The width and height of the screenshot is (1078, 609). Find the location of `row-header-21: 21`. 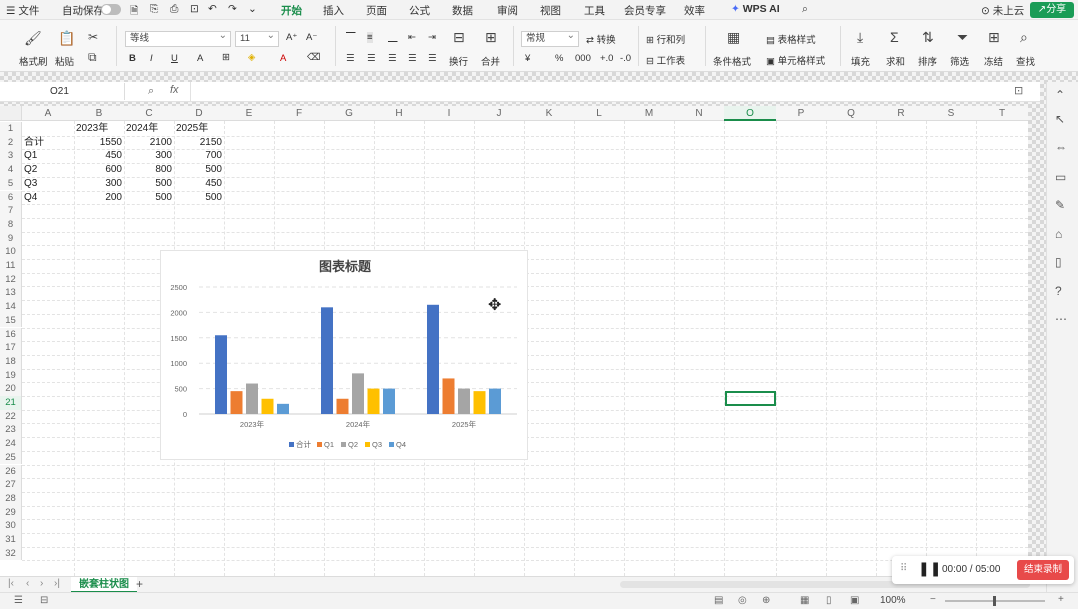

row-header-21: 21 is located at coordinates (11, 403).